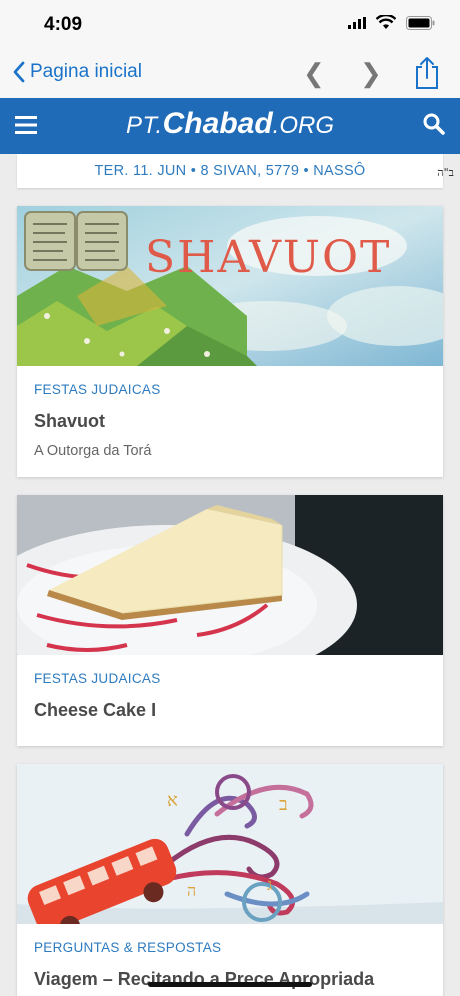 This screenshot has height=996, width=460. I want to click on battery-icon, so click(420, 22).